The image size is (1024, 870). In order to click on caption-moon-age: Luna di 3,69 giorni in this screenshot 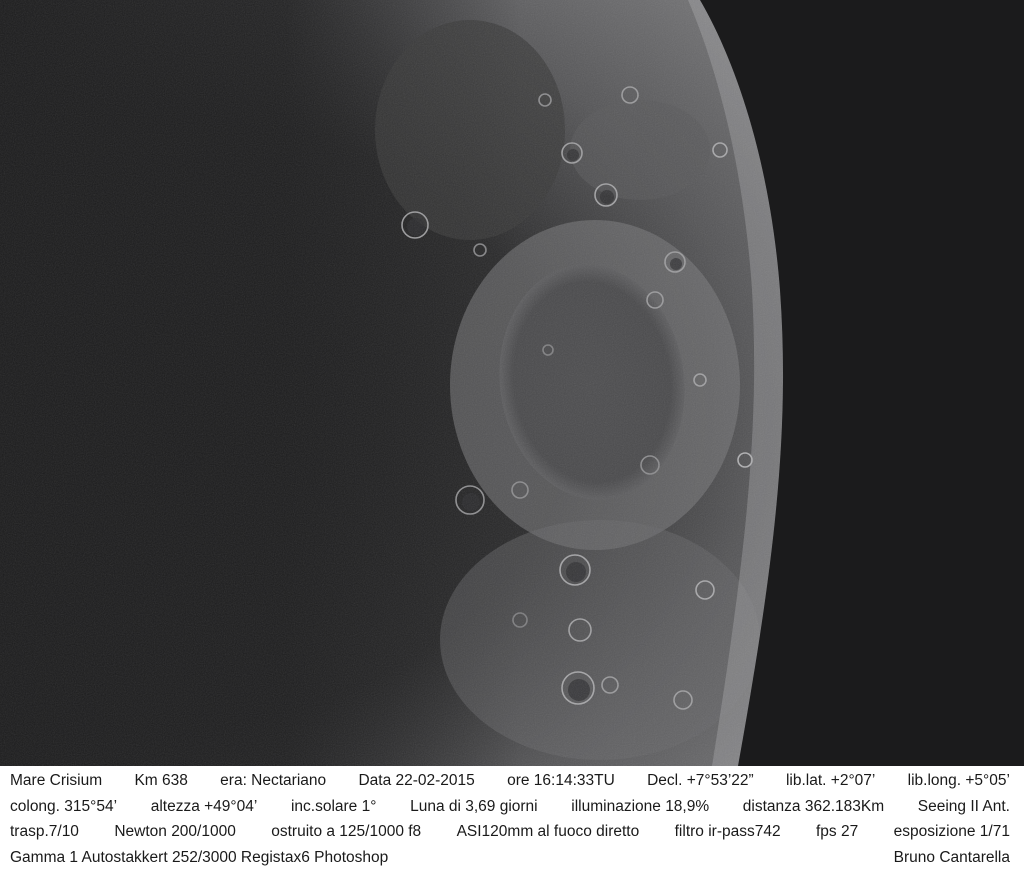, I will do `click(474, 806)`.